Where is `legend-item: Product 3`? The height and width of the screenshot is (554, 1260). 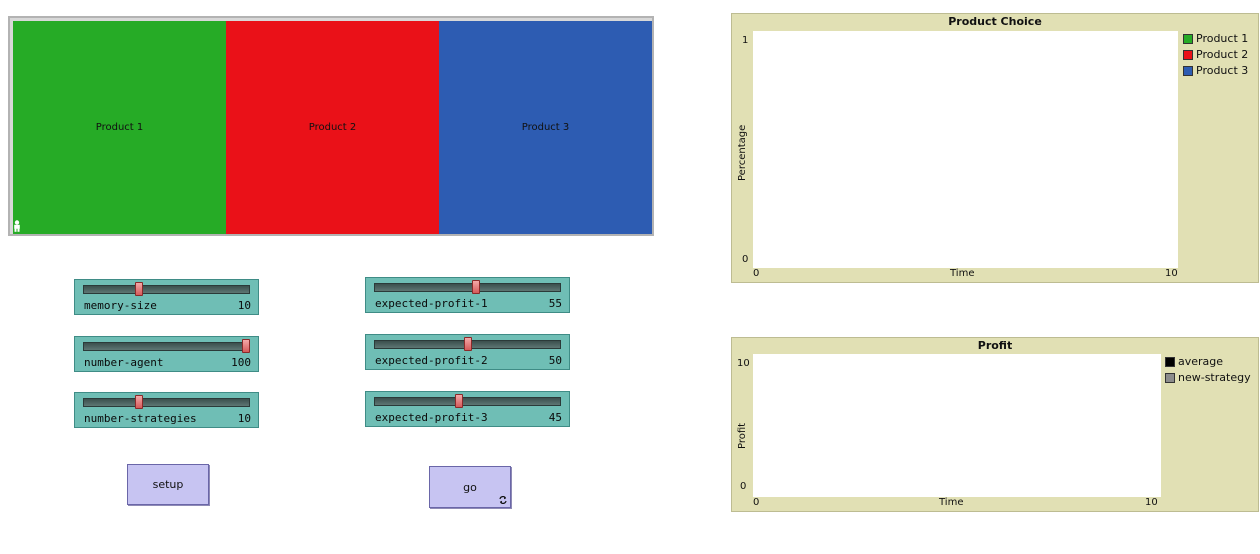
legend-item: Product 3 is located at coordinates (1215, 70).